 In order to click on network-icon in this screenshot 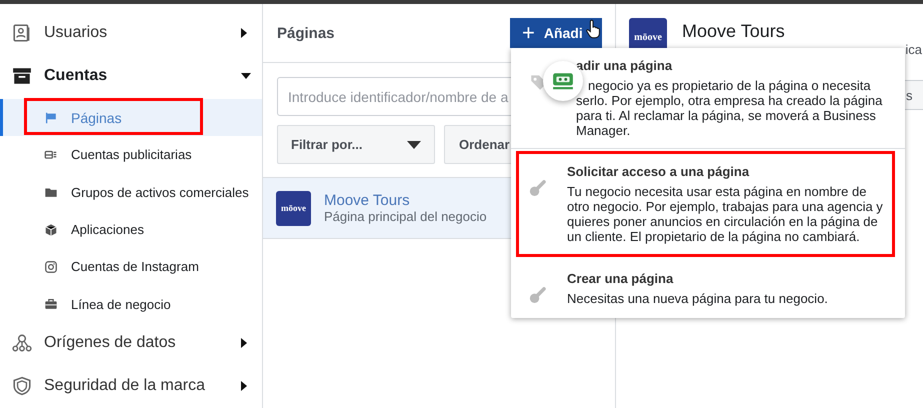, I will do `click(22, 342)`.